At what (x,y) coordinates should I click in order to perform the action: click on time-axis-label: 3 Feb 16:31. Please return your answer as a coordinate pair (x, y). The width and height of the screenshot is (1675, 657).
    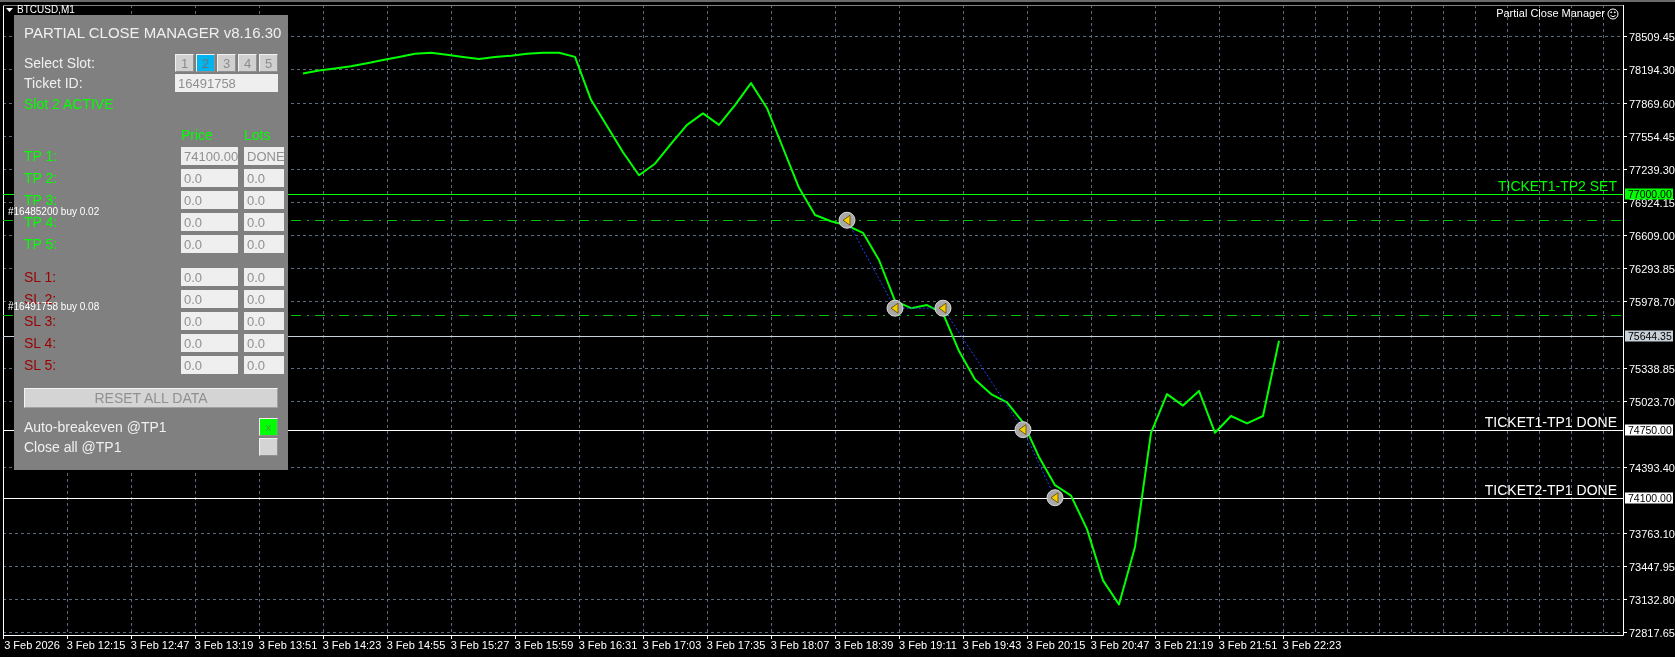
    Looking at the image, I should click on (608, 645).